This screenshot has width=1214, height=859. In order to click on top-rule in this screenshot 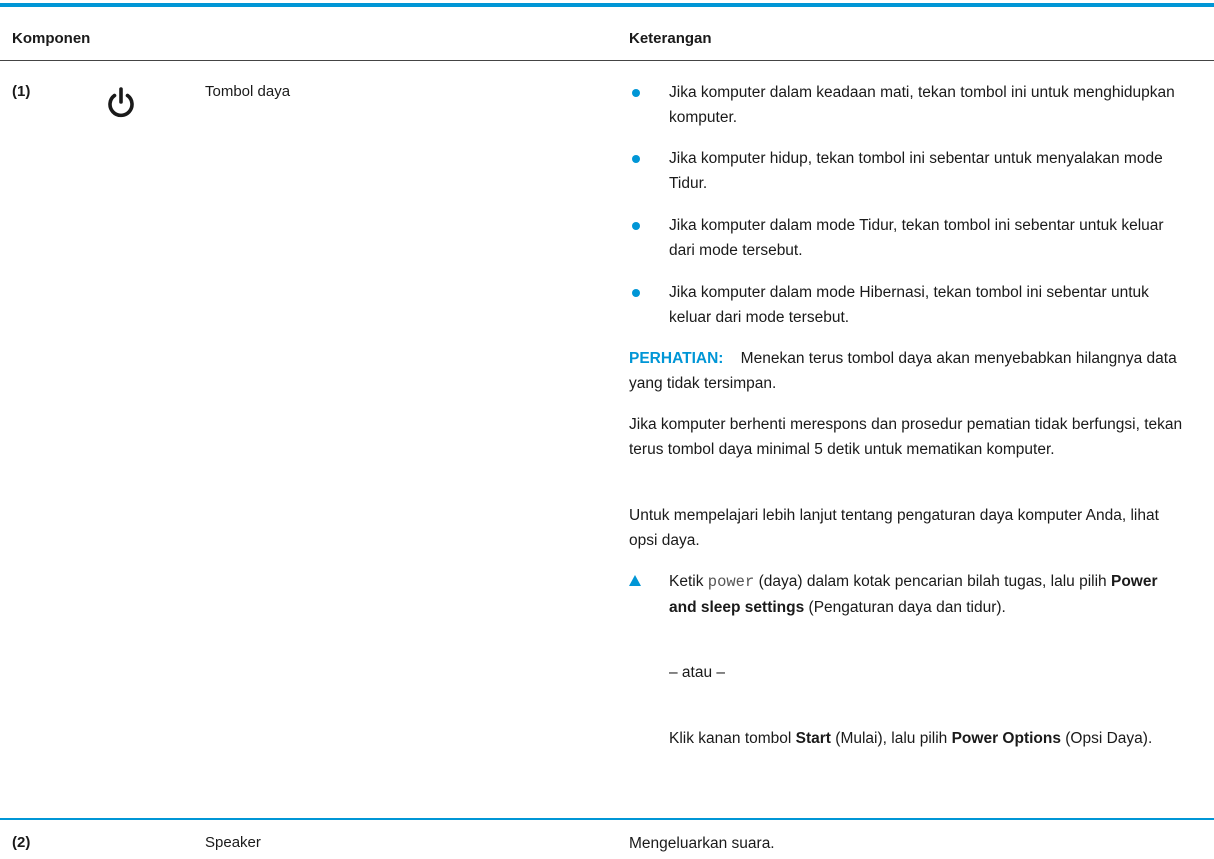, I will do `click(607, 5)`.